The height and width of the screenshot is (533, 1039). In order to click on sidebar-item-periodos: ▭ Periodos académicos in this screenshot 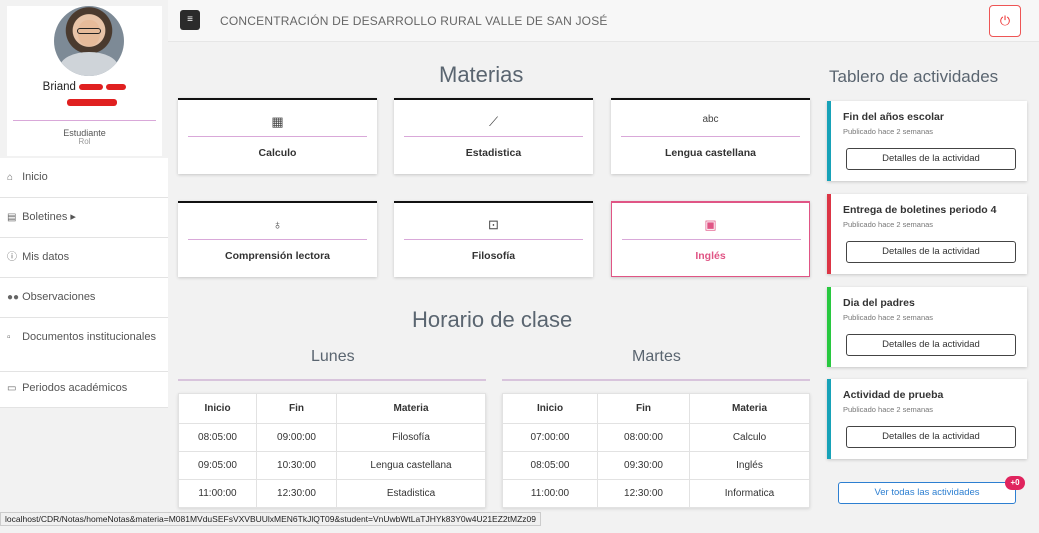, I will do `click(84, 390)`.